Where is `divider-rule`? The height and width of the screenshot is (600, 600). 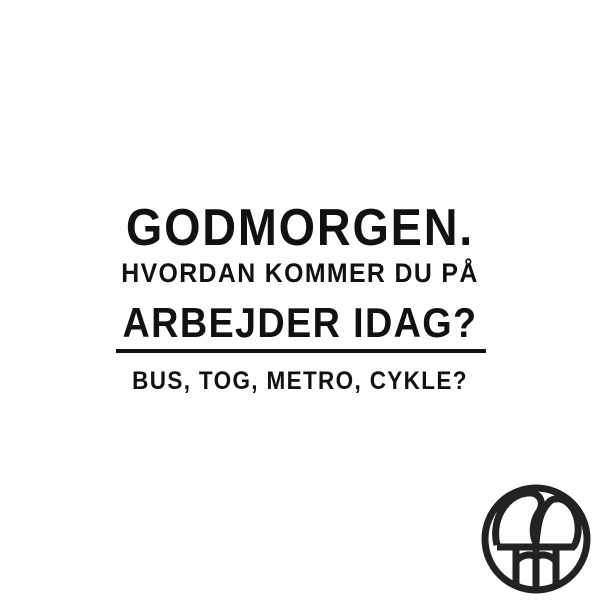
divider-rule is located at coordinates (301, 351).